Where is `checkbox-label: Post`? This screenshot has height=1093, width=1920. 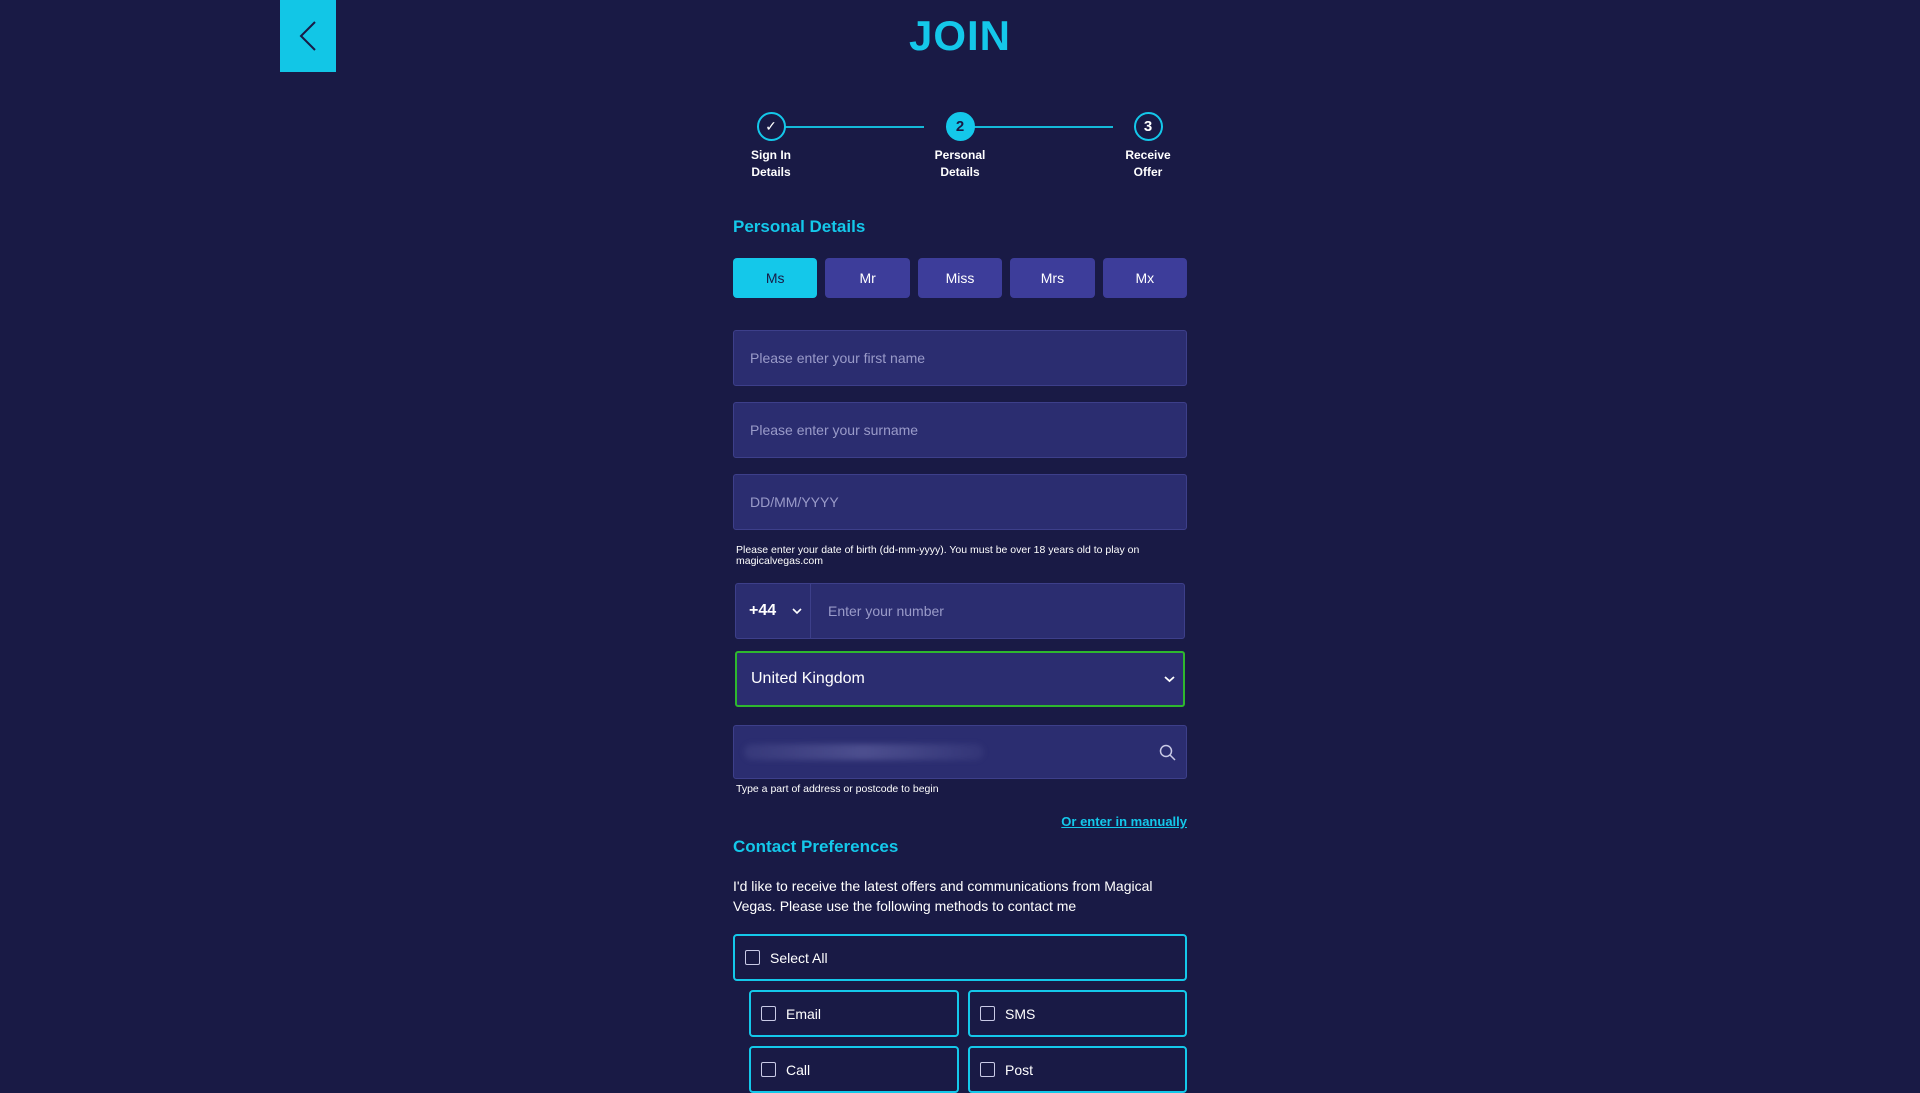
checkbox-label: Post is located at coordinates (1019, 1069).